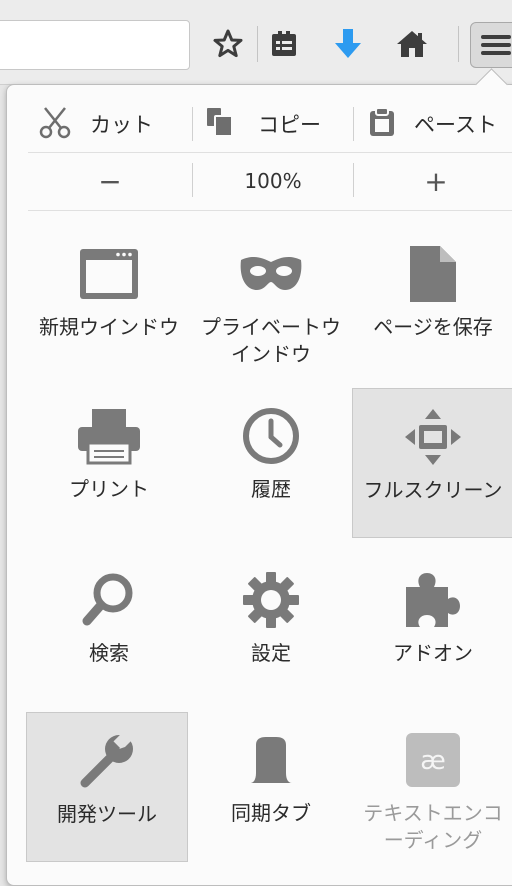 This screenshot has height=886, width=512. What do you see at coordinates (121, 125) in the screenshot?
I see `cut-label: カット` at bounding box center [121, 125].